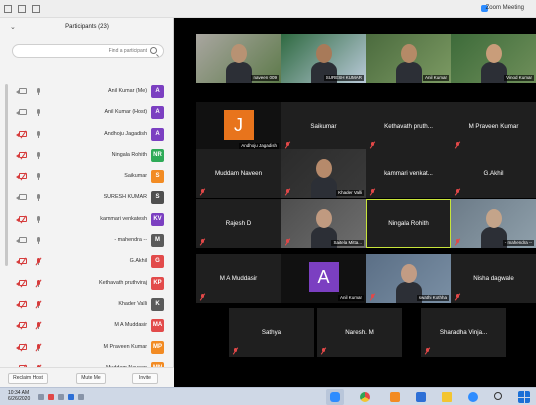  What do you see at coordinates (19, 396) in the screenshot?
I see `tray-clock: 10:34 AM 6/26/2020` at bounding box center [19, 396].